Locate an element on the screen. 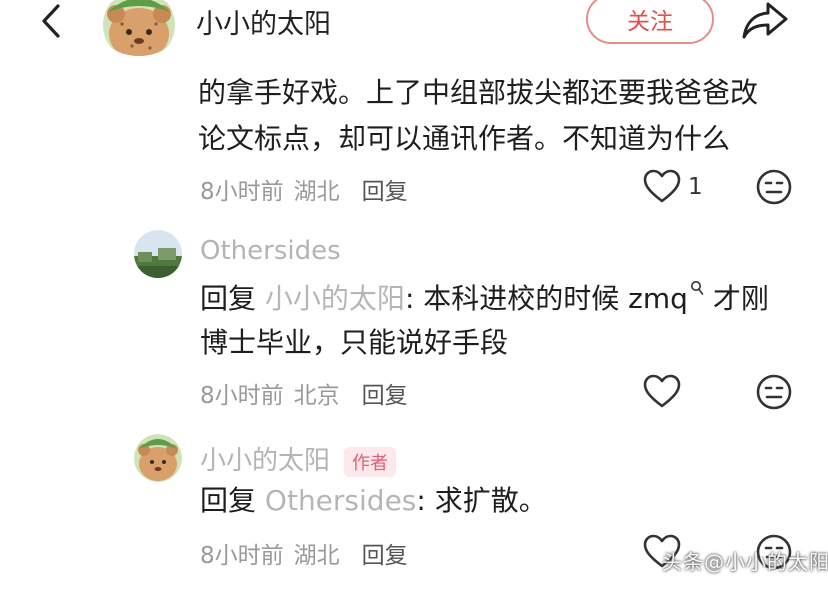 This screenshot has width=828, height=592. watermark: 头条@小小的太阳 is located at coordinates (745, 562).